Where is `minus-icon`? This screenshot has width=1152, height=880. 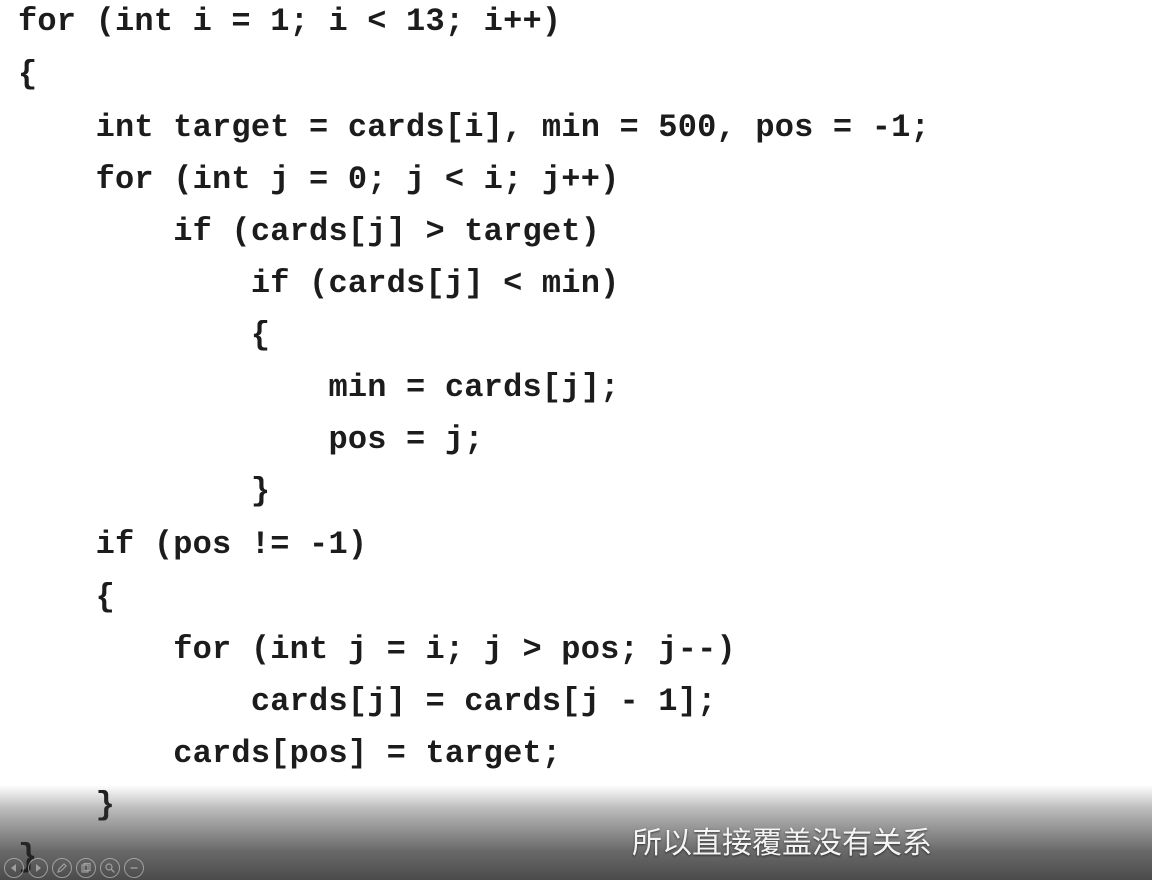 minus-icon is located at coordinates (134, 868).